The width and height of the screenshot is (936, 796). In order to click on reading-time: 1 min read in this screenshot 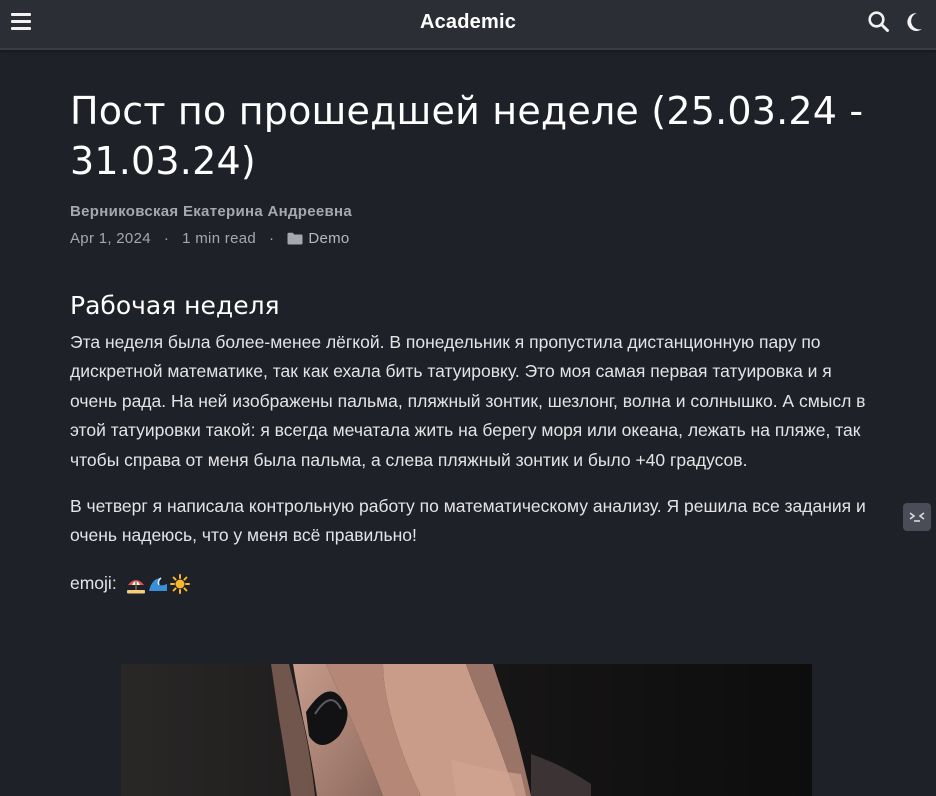, I will do `click(219, 238)`.